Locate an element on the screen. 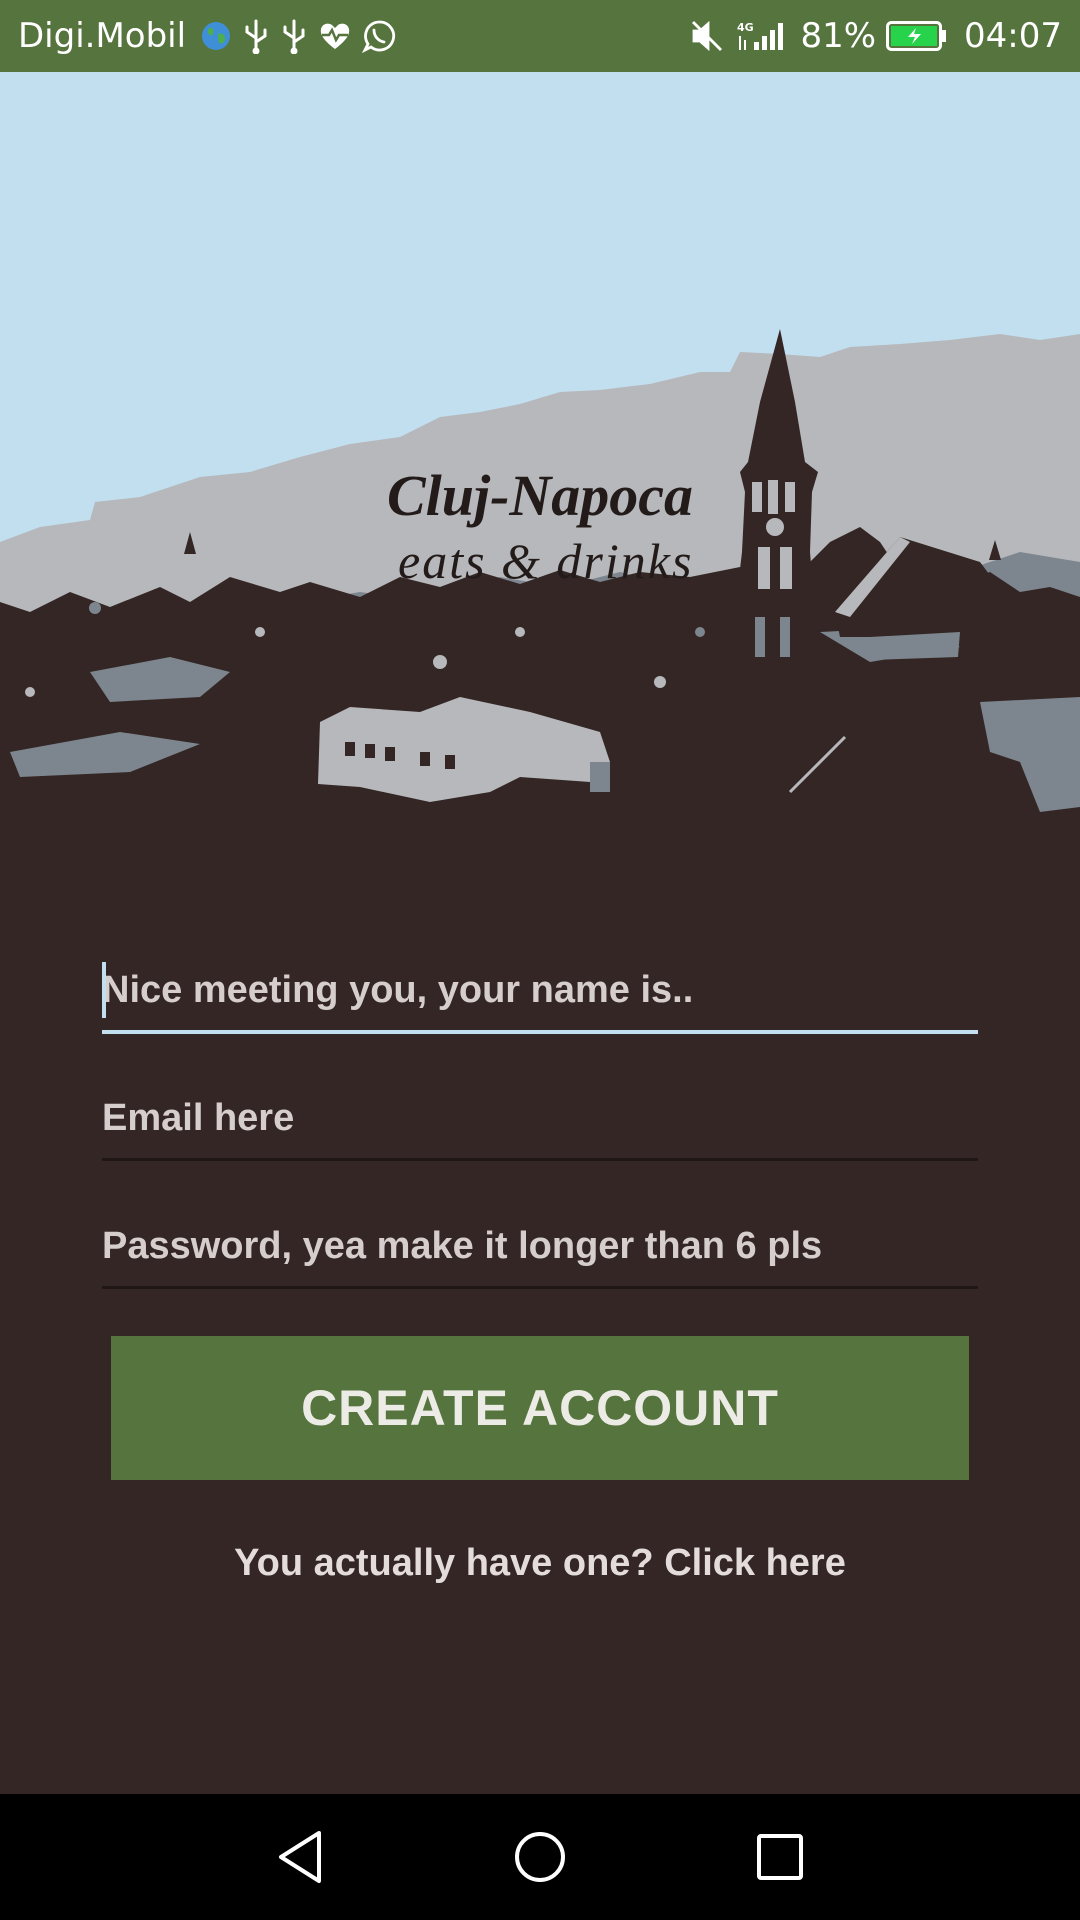 The height and width of the screenshot is (1920, 1080). password-input is located at coordinates (540, 1246).